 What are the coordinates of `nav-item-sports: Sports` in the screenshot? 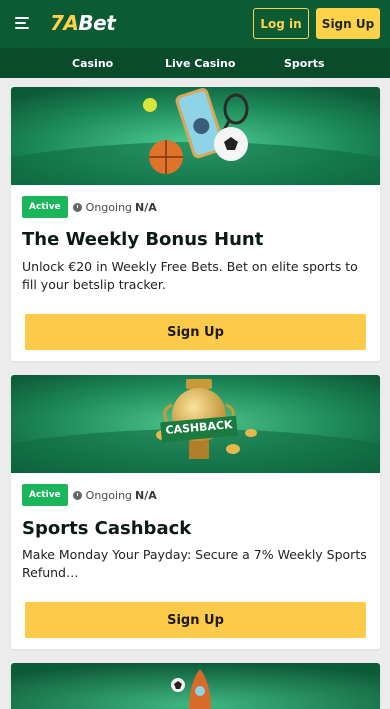 It's located at (304, 63).